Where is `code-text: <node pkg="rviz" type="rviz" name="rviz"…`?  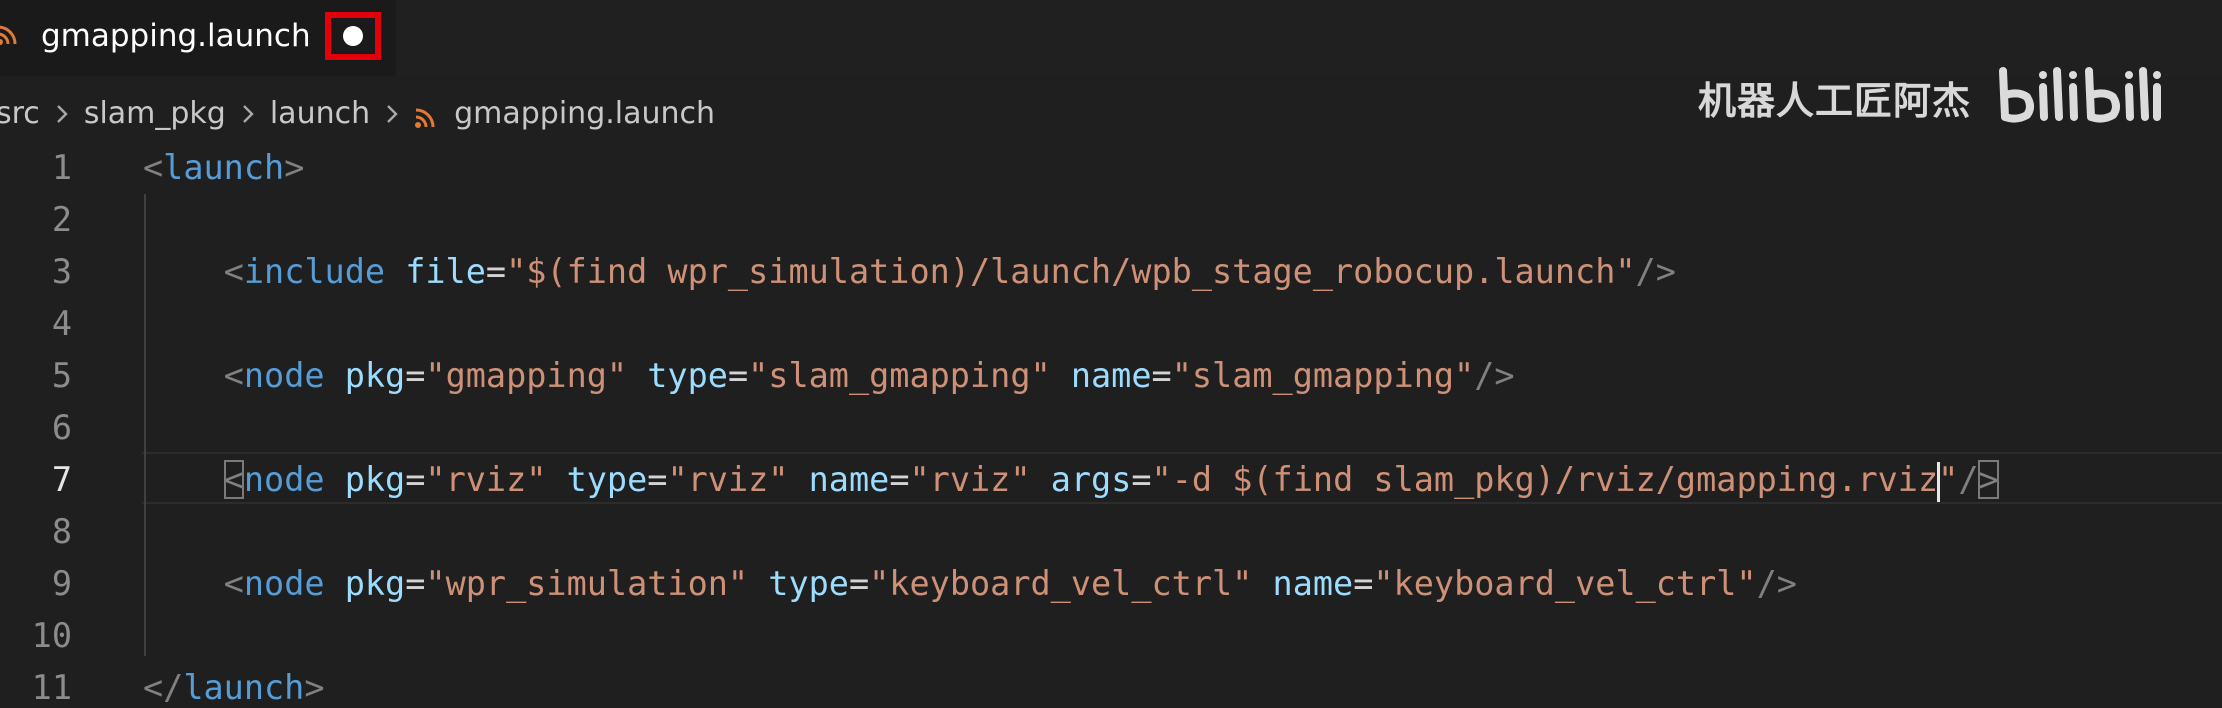 code-text: <node pkg="rviz" type="rviz" name="rviz"… is located at coordinates (1071, 480).